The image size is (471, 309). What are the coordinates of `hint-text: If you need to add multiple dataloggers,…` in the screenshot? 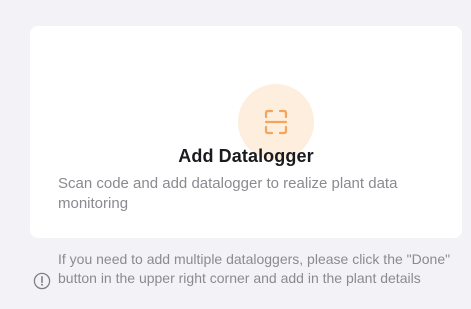 It's located at (254, 268).